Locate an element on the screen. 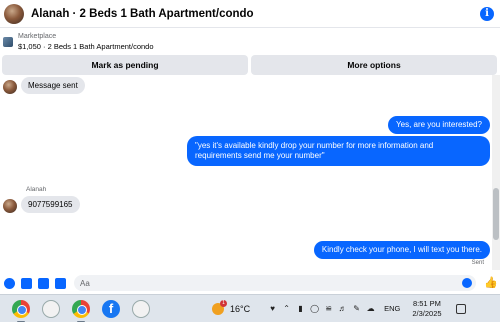 The height and width of the screenshot is (322, 500). gif-icon is located at coordinates (60, 283).